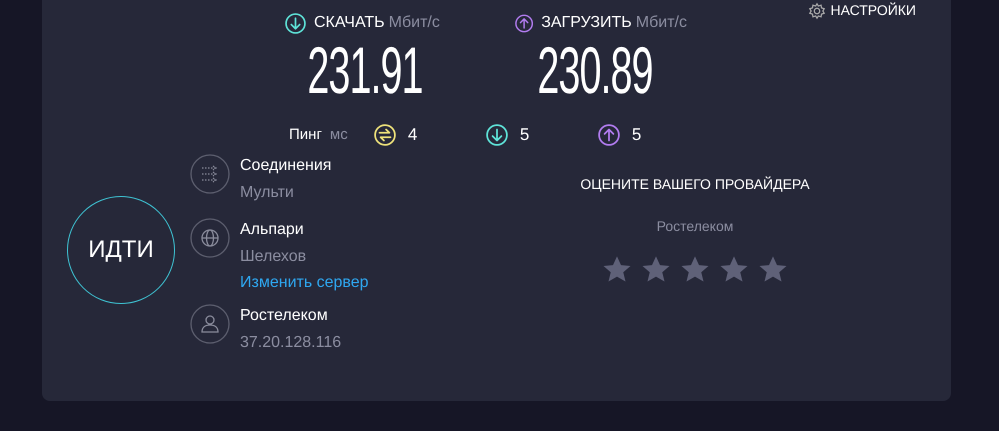 The height and width of the screenshot is (431, 999). I want to click on info-title: Ростелеком, so click(284, 316).